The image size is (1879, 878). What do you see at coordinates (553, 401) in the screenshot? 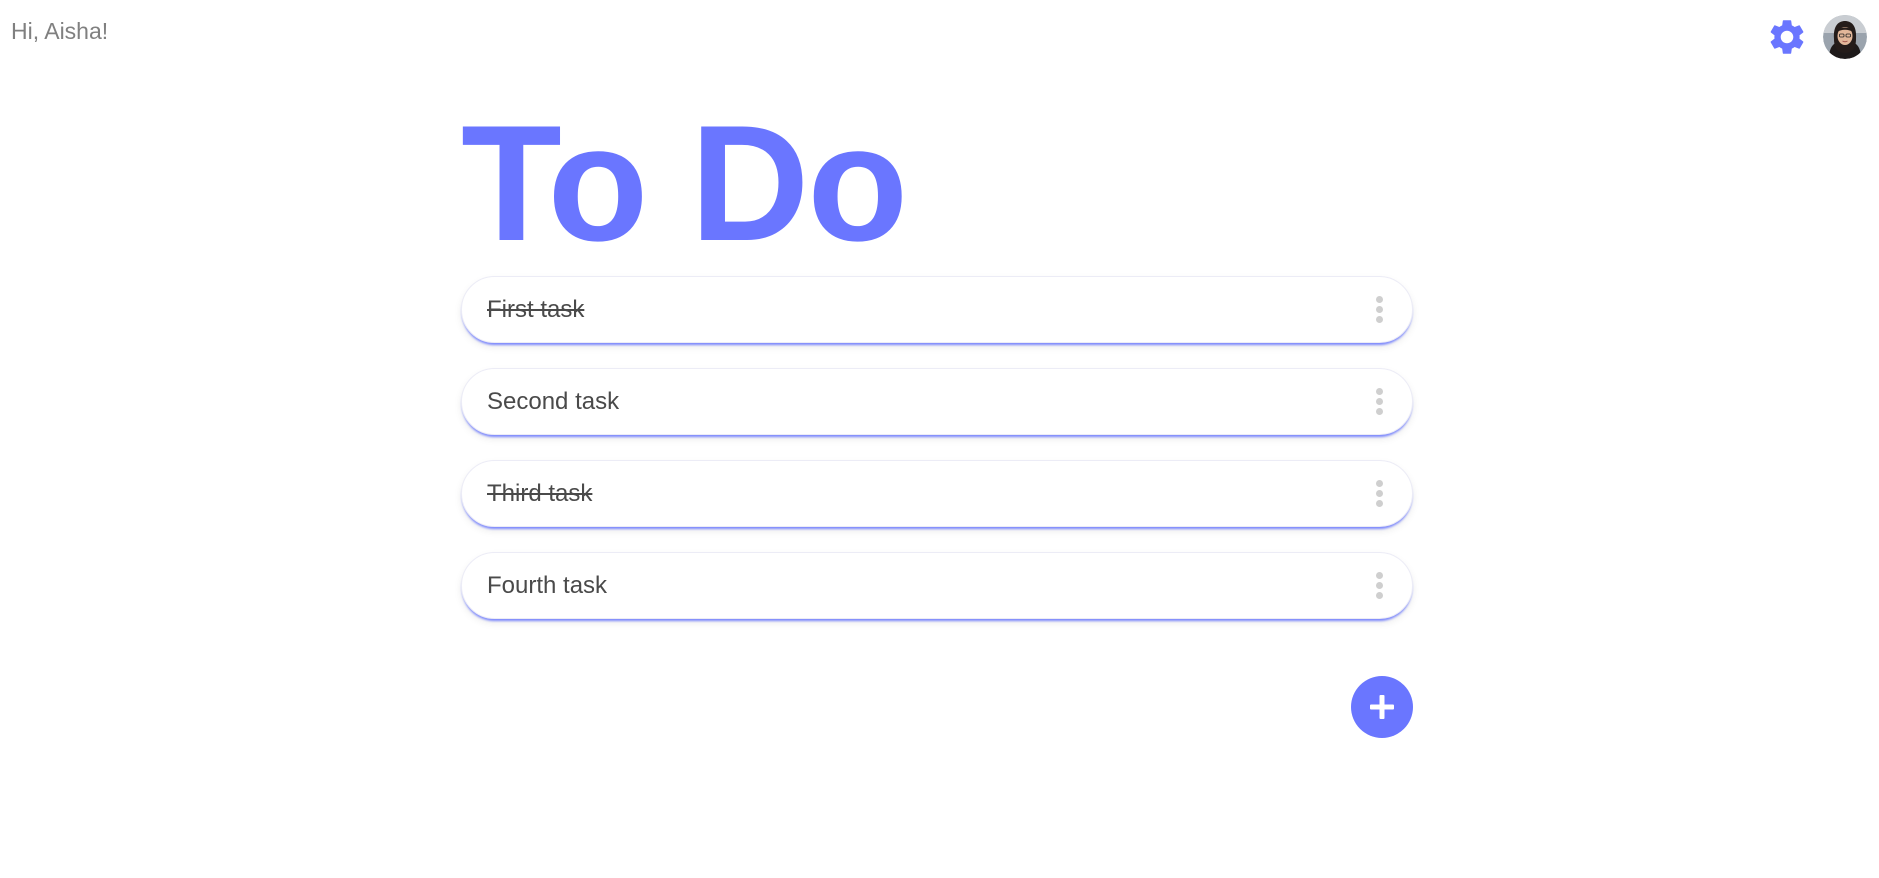
I see `task-label: Second task` at bounding box center [553, 401].